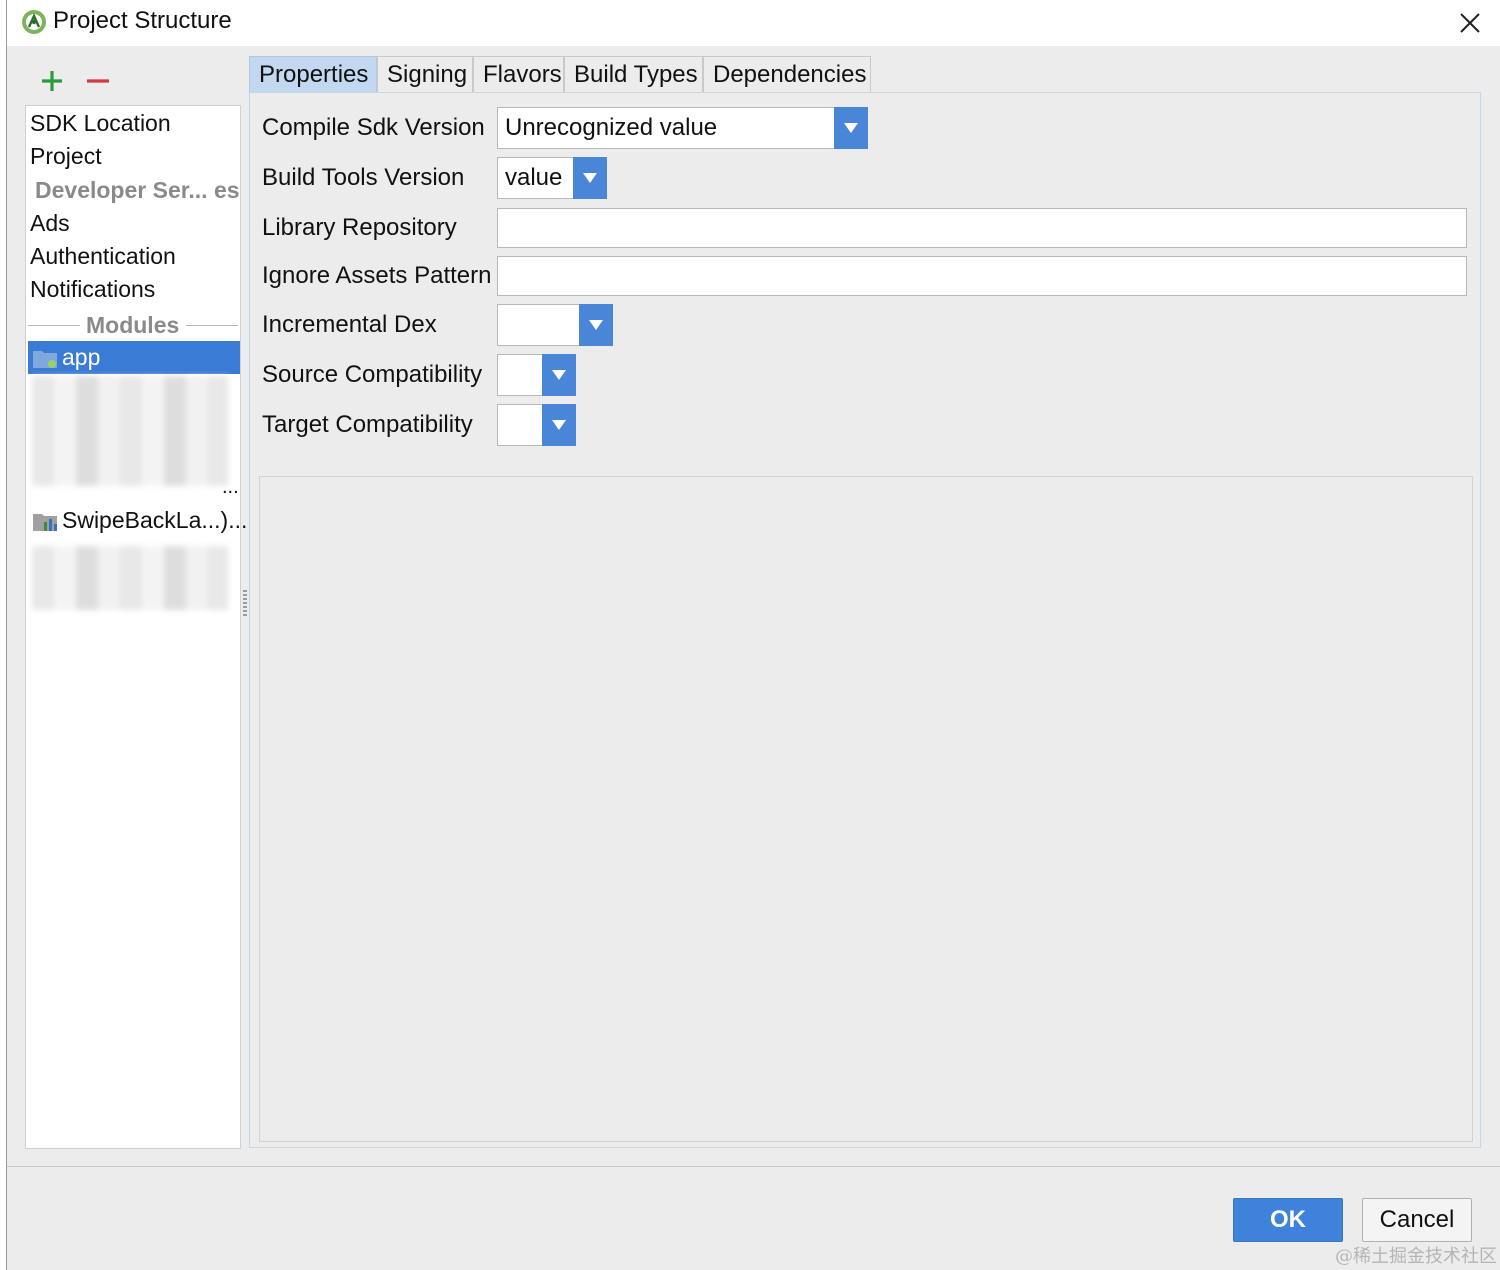  What do you see at coordinates (313, 74) in the screenshot?
I see `tab-properties: Properties` at bounding box center [313, 74].